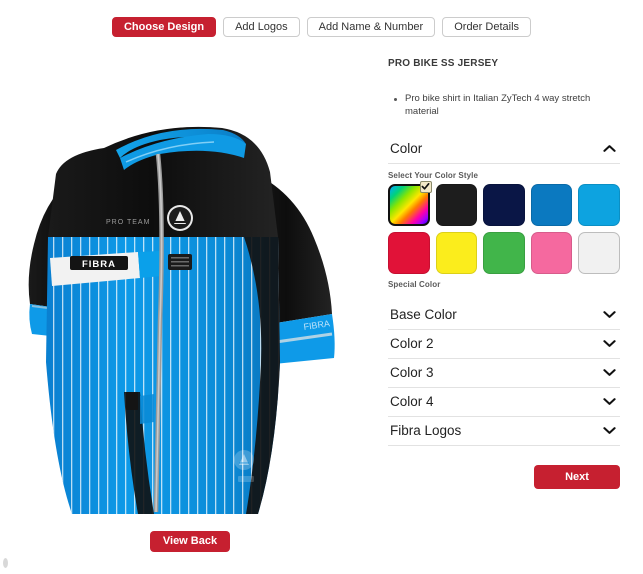 The image size is (643, 574). What do you see at coordinates (504, 344) in the screenshot?
I see `accordion-header-color-2: Color 2` at bounding box center [504, 344].